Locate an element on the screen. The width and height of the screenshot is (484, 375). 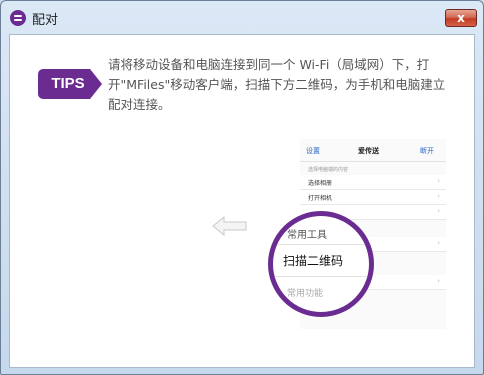
tips-label: TIPS is located at coordinates (68, 83).